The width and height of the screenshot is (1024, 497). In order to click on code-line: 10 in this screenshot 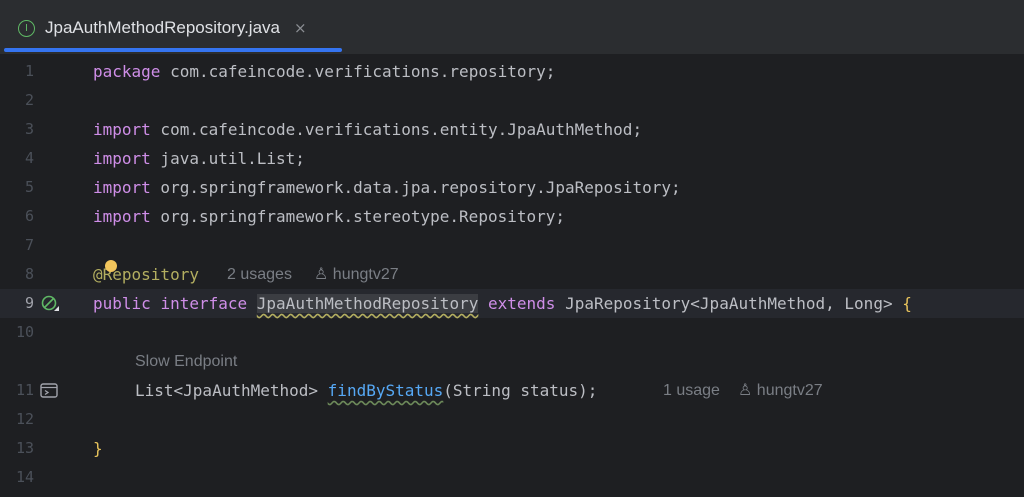, I will do `click(512, 332)`.